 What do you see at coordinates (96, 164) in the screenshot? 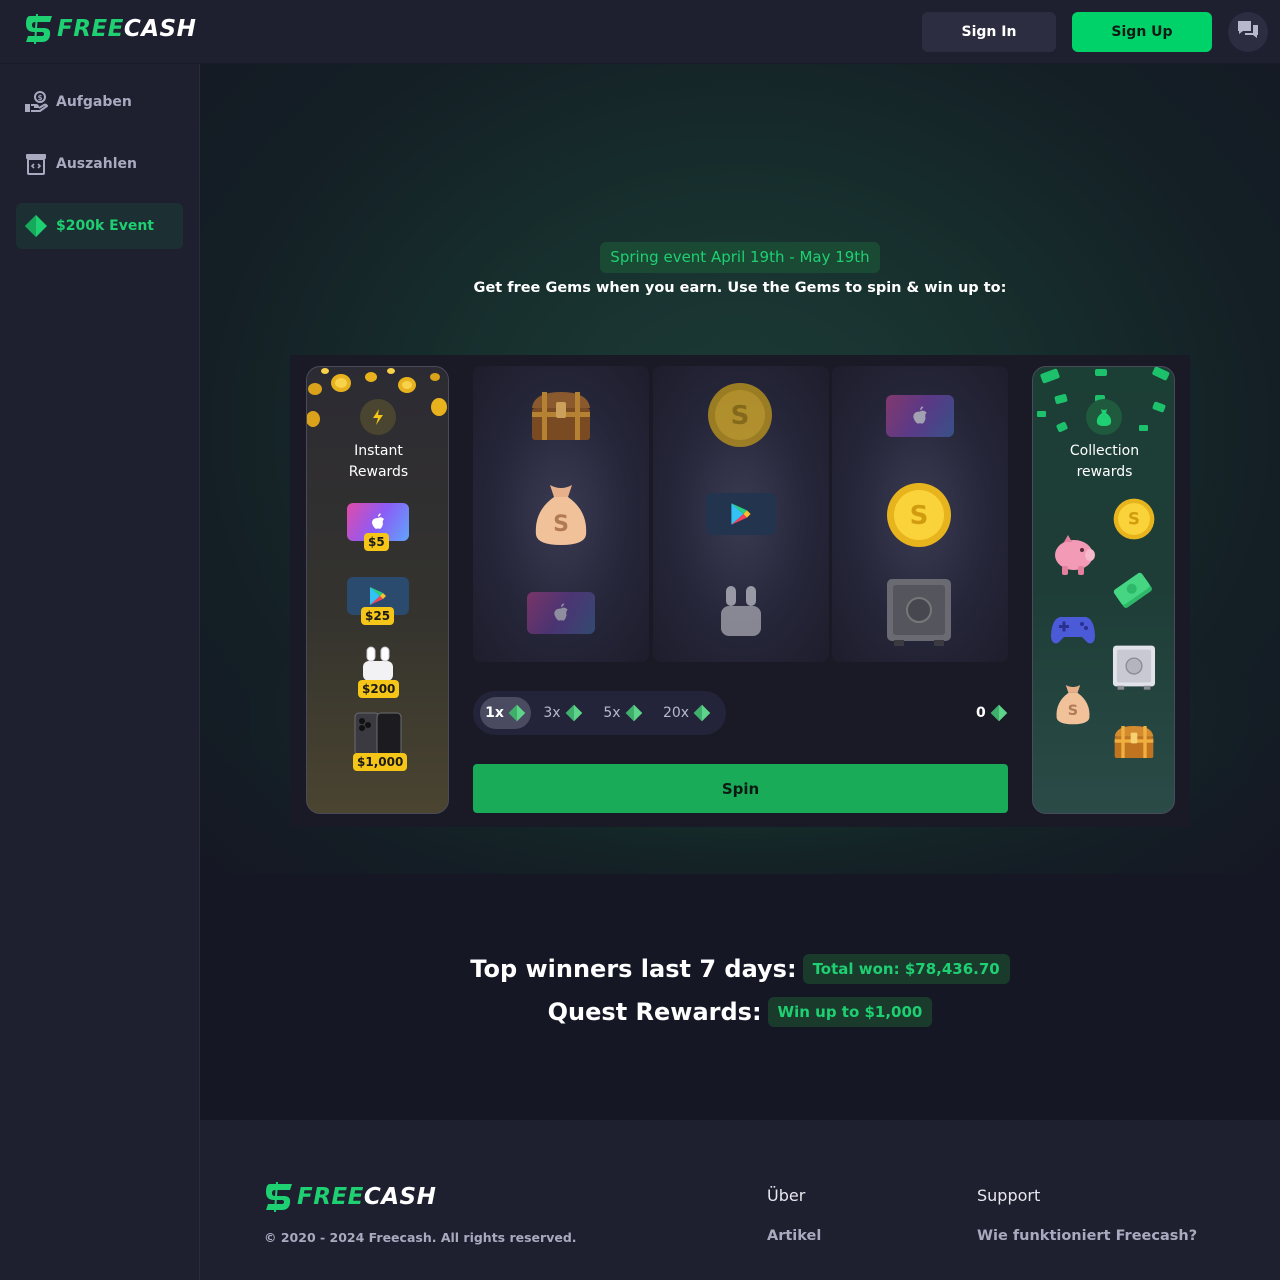
I see `sidebar-item-label: Auszahlen` at bounding box center [96, 164].